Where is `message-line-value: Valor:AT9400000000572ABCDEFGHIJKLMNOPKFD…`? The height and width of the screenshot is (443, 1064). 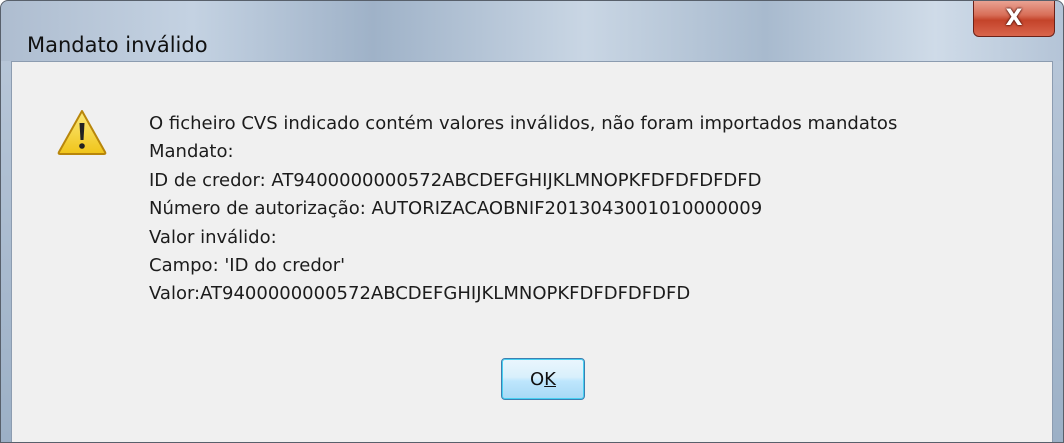
message-line-value: Valor:AT9400000000572ABCDEFGHIJKLMNOPKFD… is located at coordinates (420, 294).